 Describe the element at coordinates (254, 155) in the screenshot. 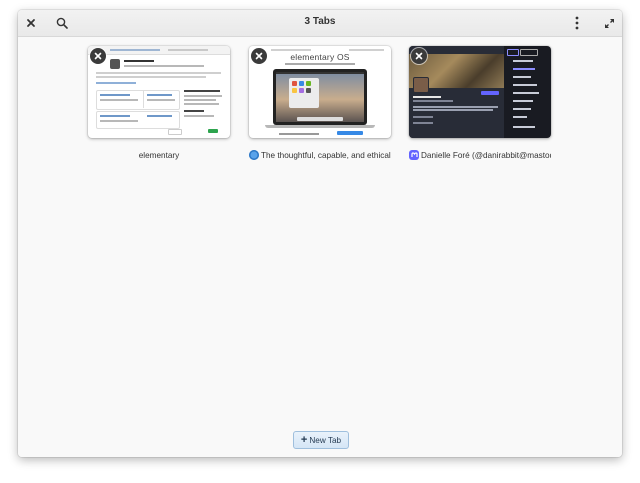

I see `elementary-logo-icon` at that location.